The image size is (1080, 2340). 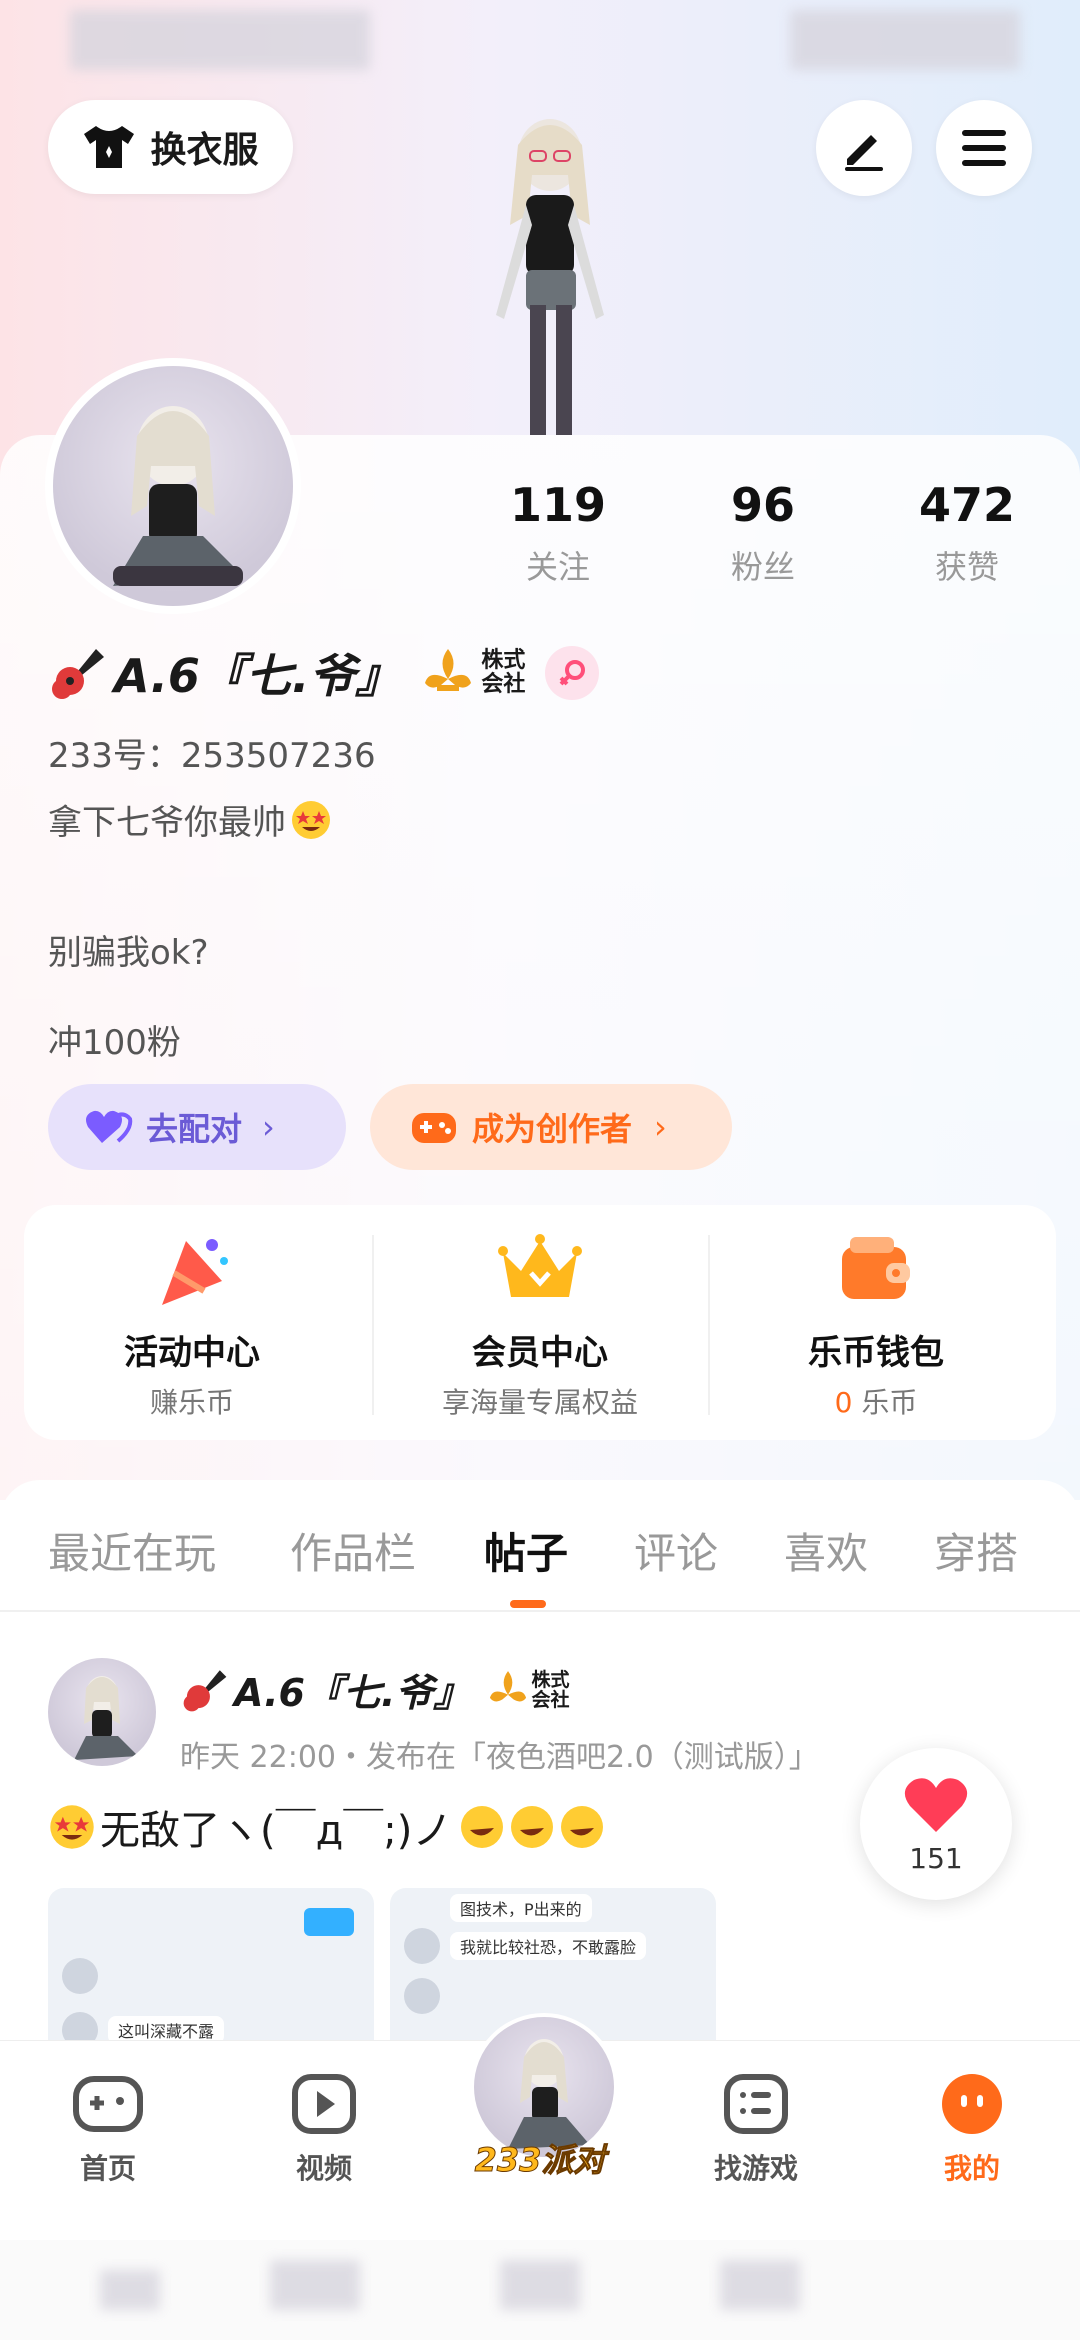 I want to click on likes-count: 472, so click(x=967, y=505).